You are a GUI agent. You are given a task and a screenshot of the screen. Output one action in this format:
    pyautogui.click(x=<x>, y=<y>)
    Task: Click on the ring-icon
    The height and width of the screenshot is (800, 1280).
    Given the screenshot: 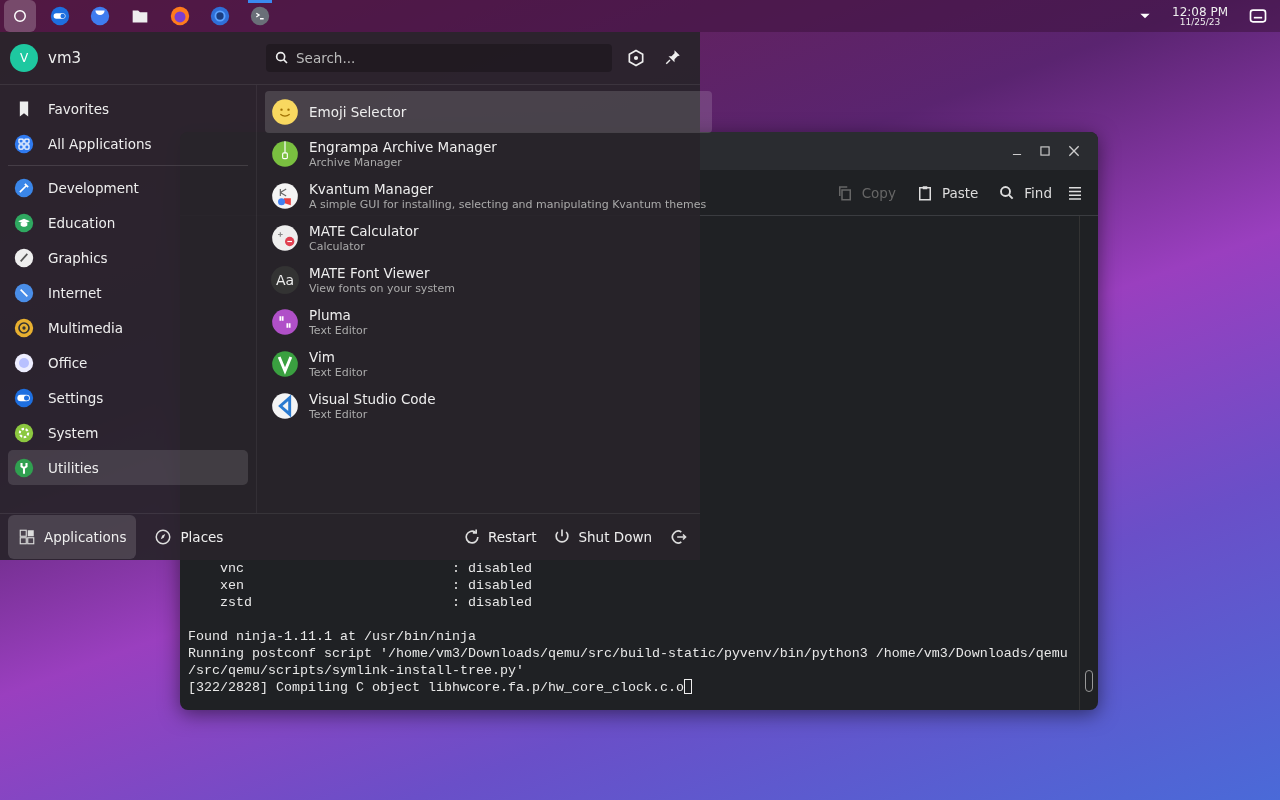 What is the action you would take?
    pyautogui.click(x=220, y=16)
    